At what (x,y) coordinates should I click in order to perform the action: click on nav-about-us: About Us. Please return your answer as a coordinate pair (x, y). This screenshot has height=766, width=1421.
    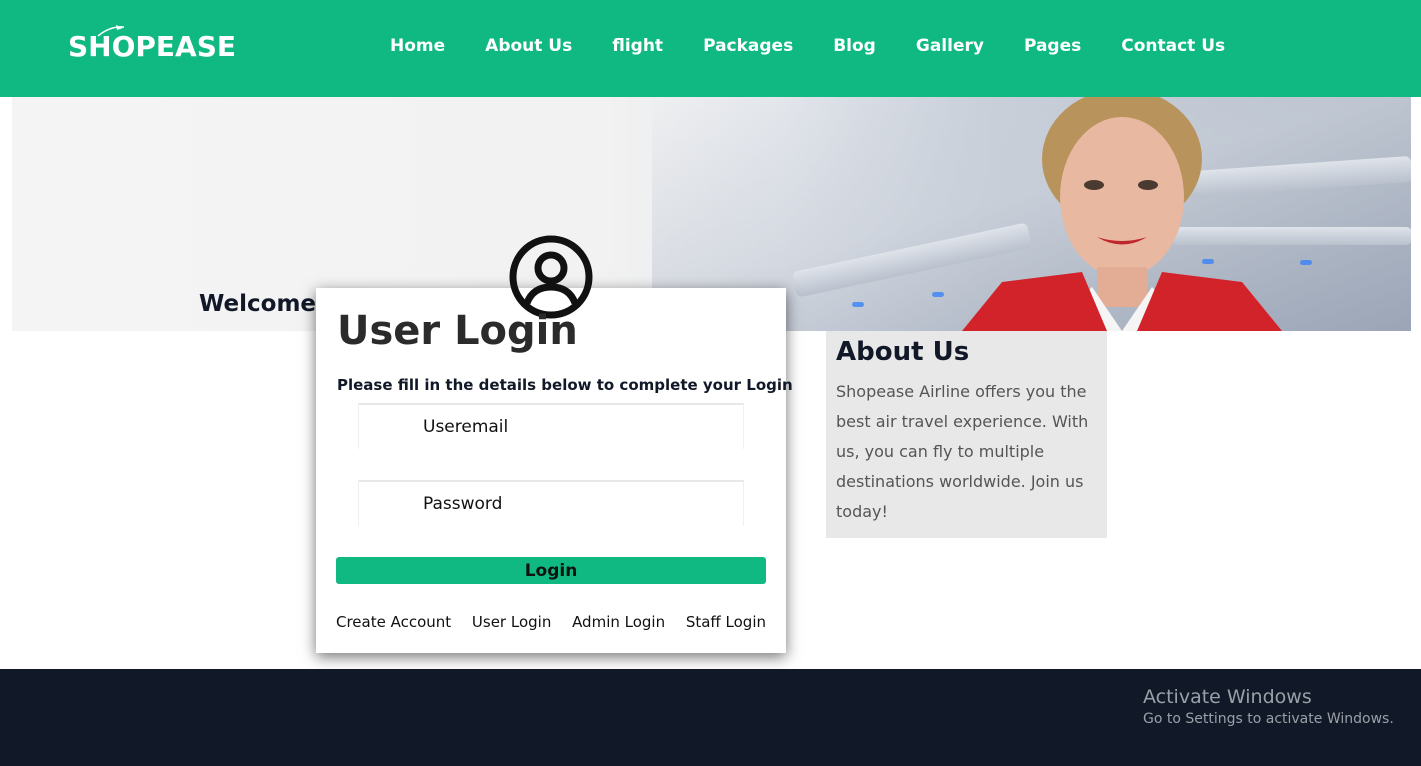
    Looking at the image, I should click on (528, 46).